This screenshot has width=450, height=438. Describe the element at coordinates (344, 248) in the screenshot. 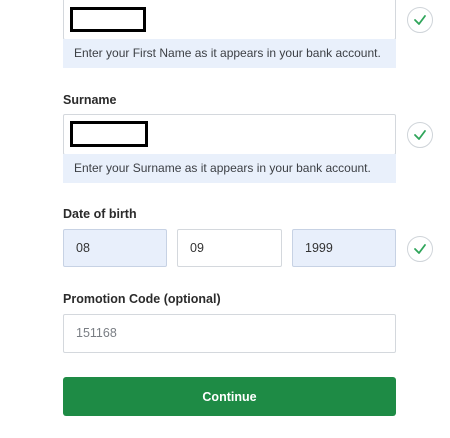

I see `dob-year-input: 1999` at that location.